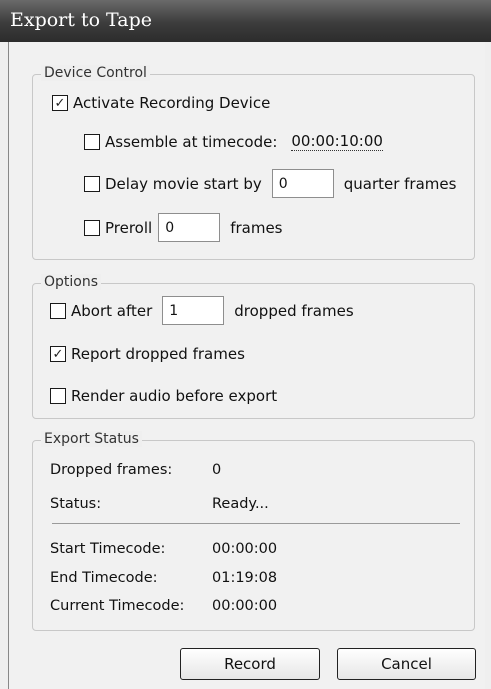 The image size is (491, 689). Describe the element at coordinates (108, 549) in the screenshot. I see `start-timecode-label: Start Timecode:` at that location.